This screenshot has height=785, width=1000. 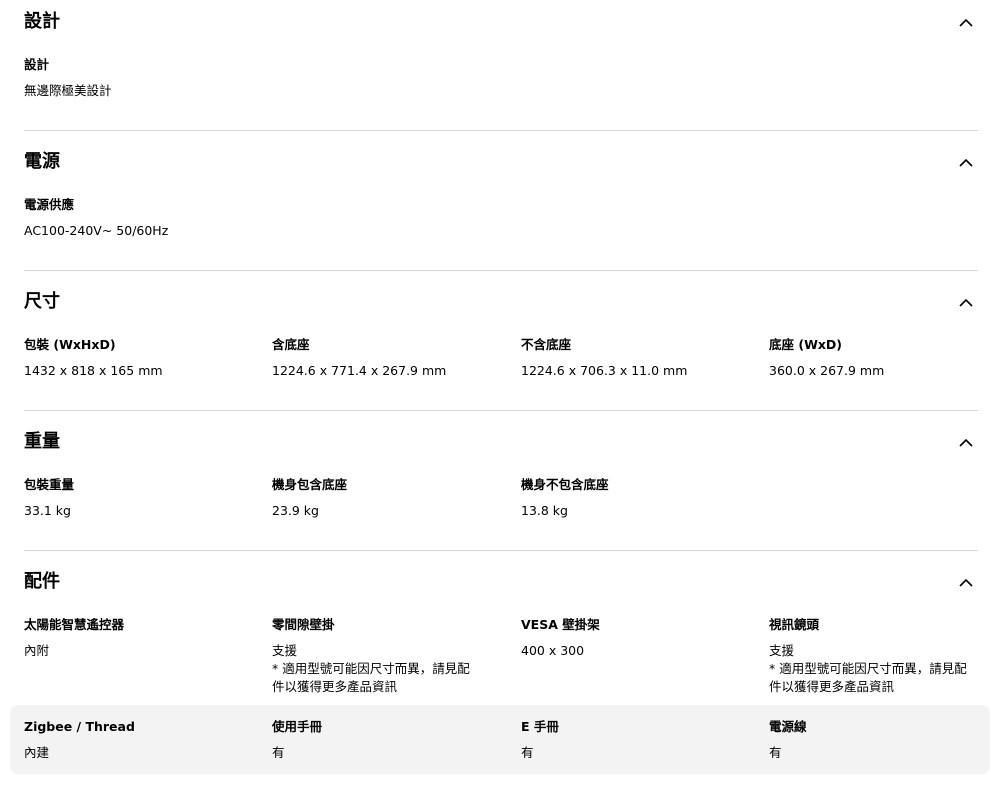 I want to click on spec-package-weight: 包裝重量 33.1 kg, so click(x=139, y=498).